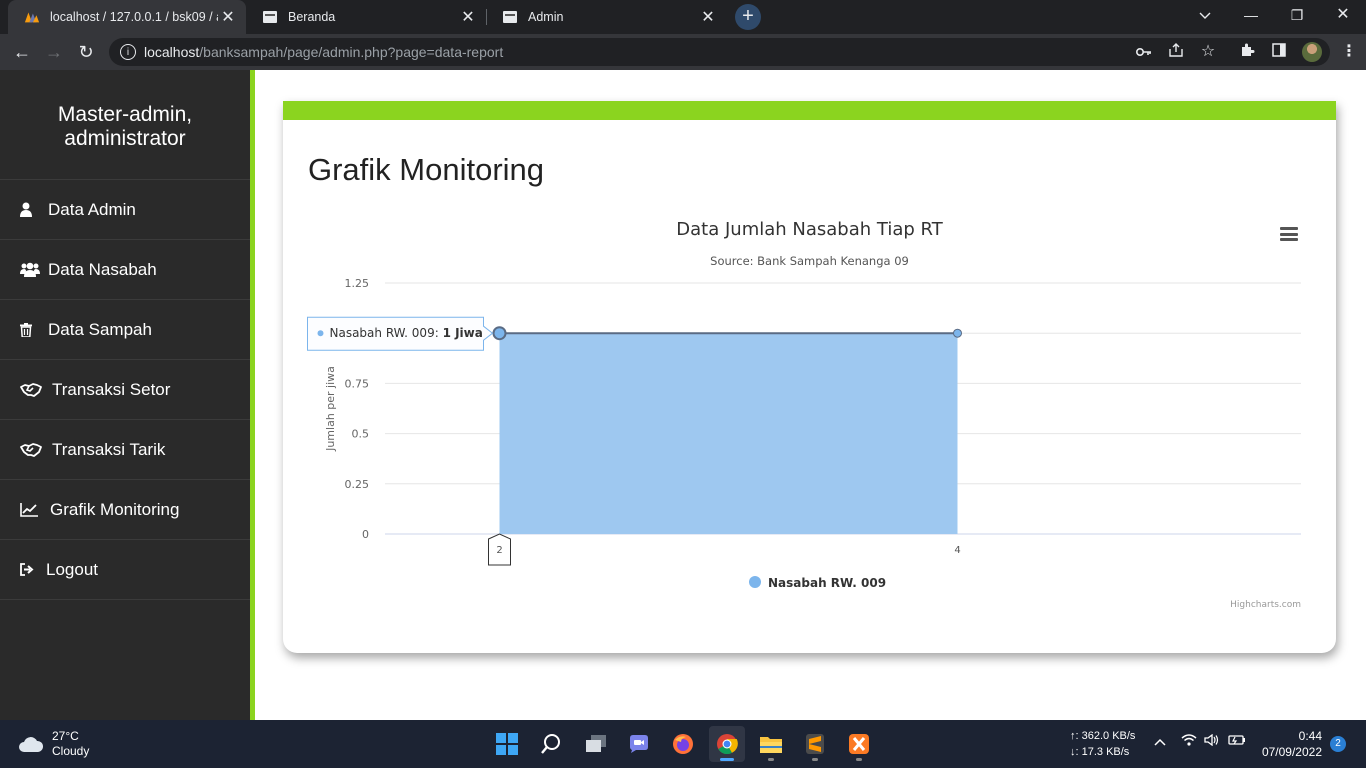 The height and width of the screenshot is (768, 1366). What do you see at coordinates (1208, 52) in the screenshot?
I see `bookmark-star-icon: ☆` at bounding box center [1208, 52].